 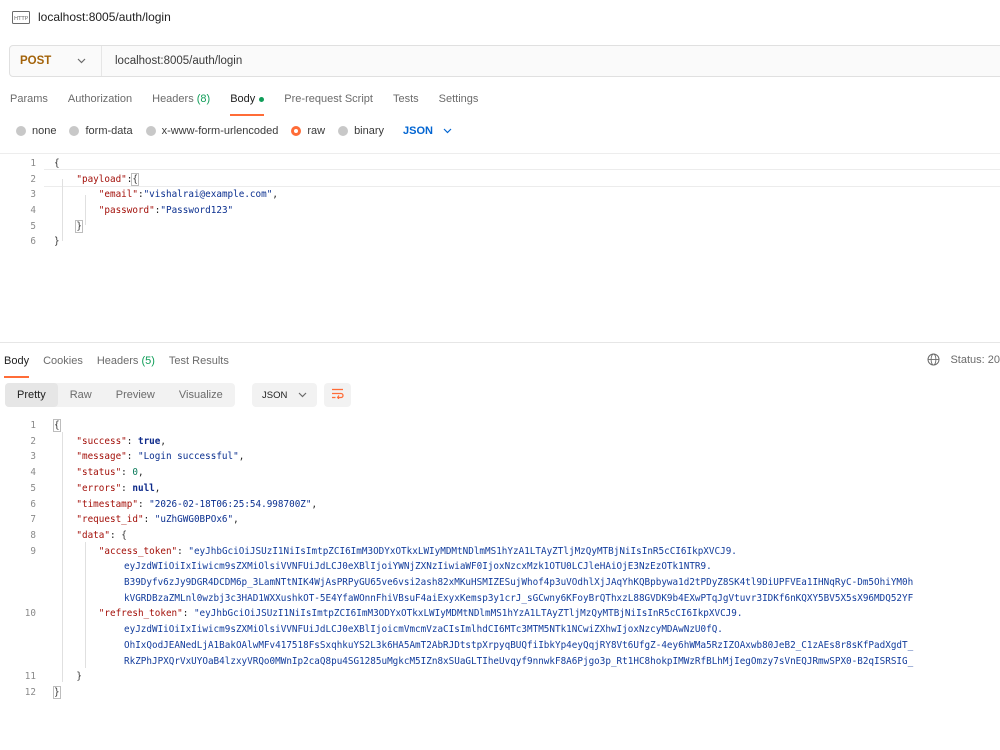 I want to click on line-text: "success": true,, so click(x=121, y=441).